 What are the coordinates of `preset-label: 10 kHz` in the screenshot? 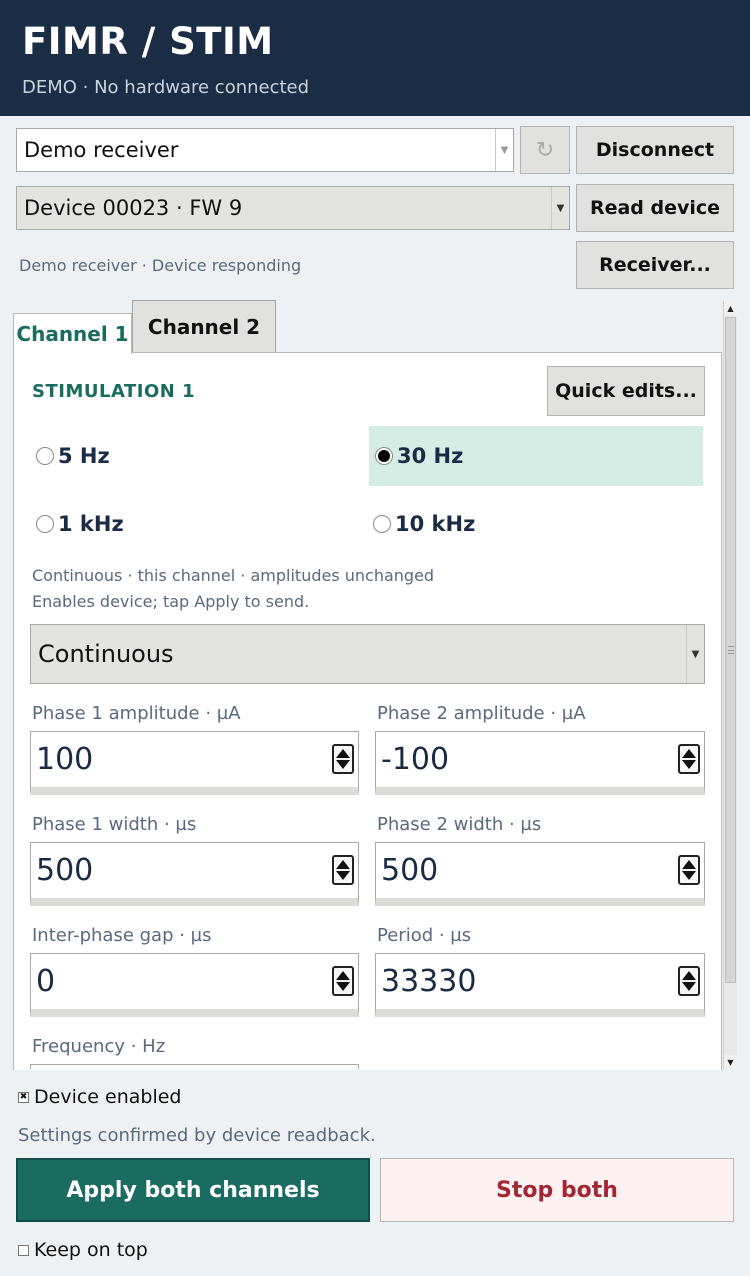 It's located at (435, 524).